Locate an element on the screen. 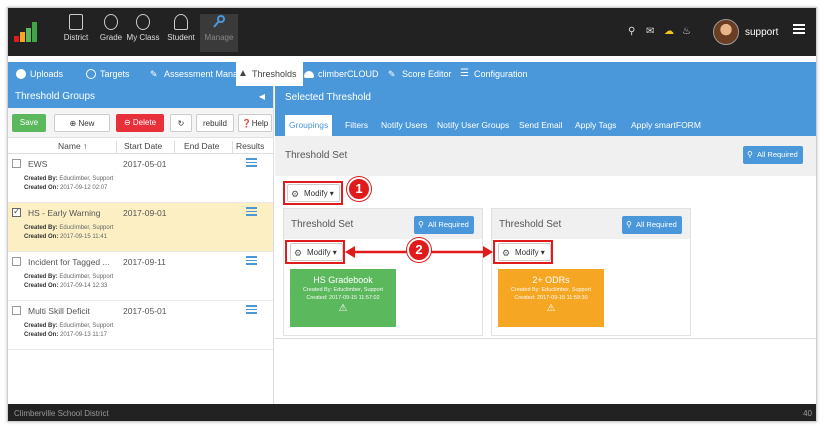 This screenshot has width=824, height=430. key-icon is located at coordinates (219, 21).